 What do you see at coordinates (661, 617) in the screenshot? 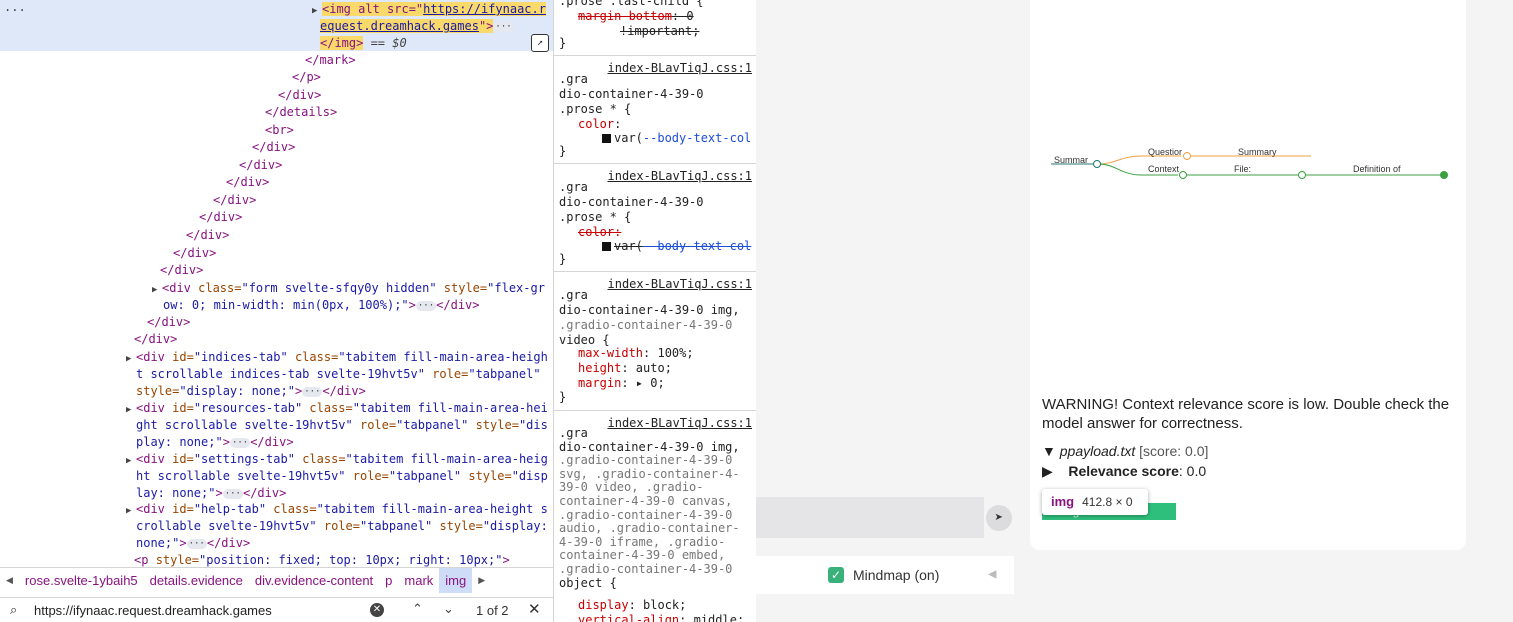
I see `css-property: vertical-align: middle;` at bounding box center [661, 617].